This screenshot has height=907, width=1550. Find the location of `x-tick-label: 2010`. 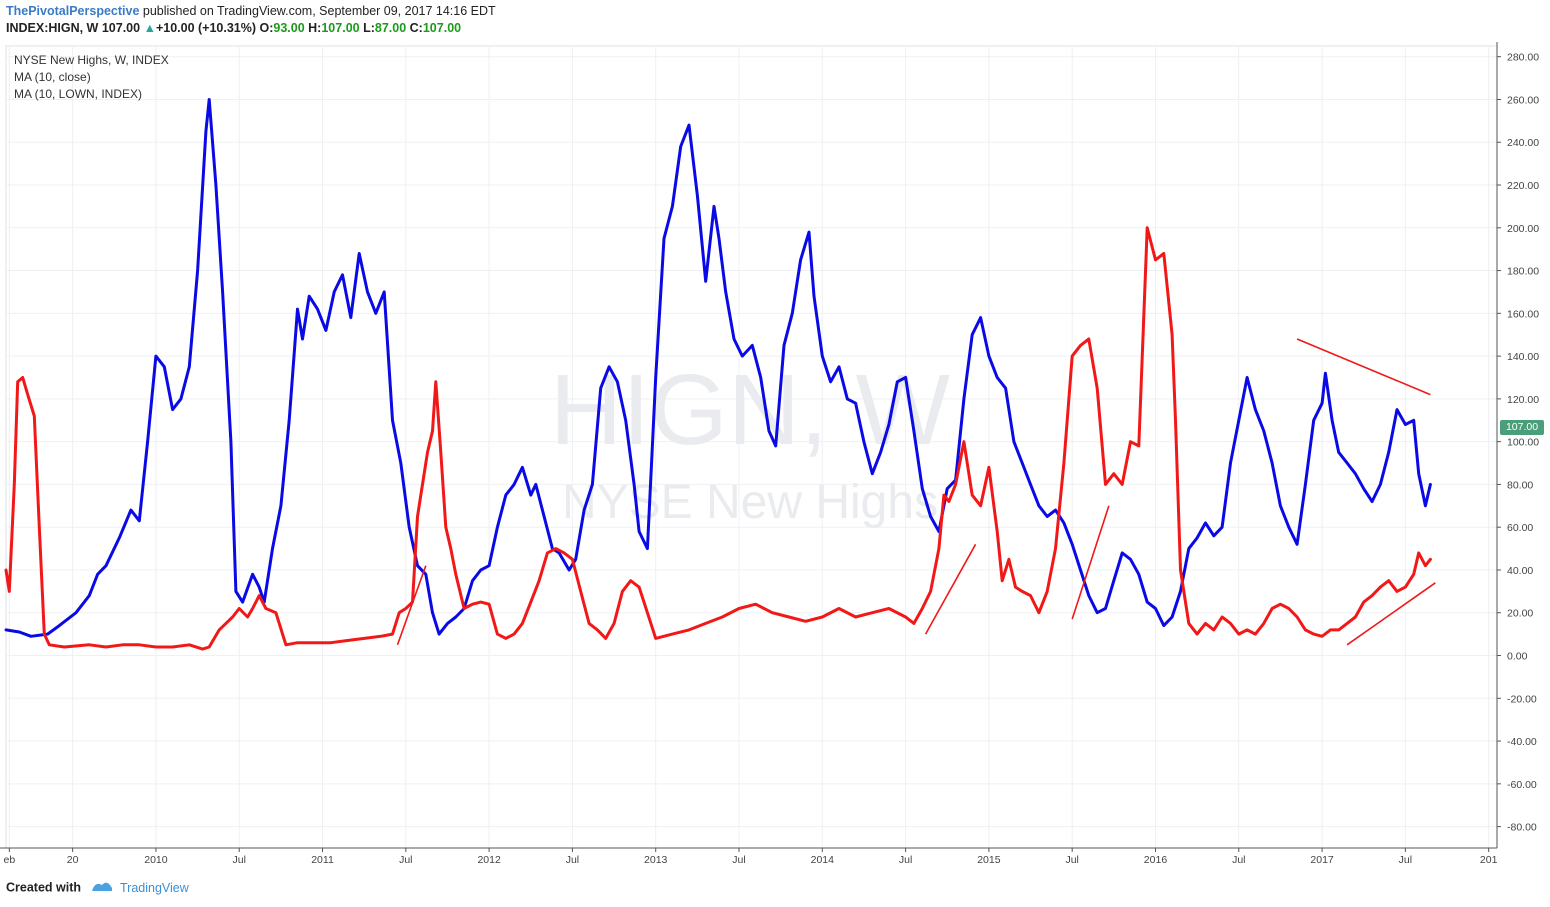

x-tick-label: 2010 is located at coordinates (156, 860).